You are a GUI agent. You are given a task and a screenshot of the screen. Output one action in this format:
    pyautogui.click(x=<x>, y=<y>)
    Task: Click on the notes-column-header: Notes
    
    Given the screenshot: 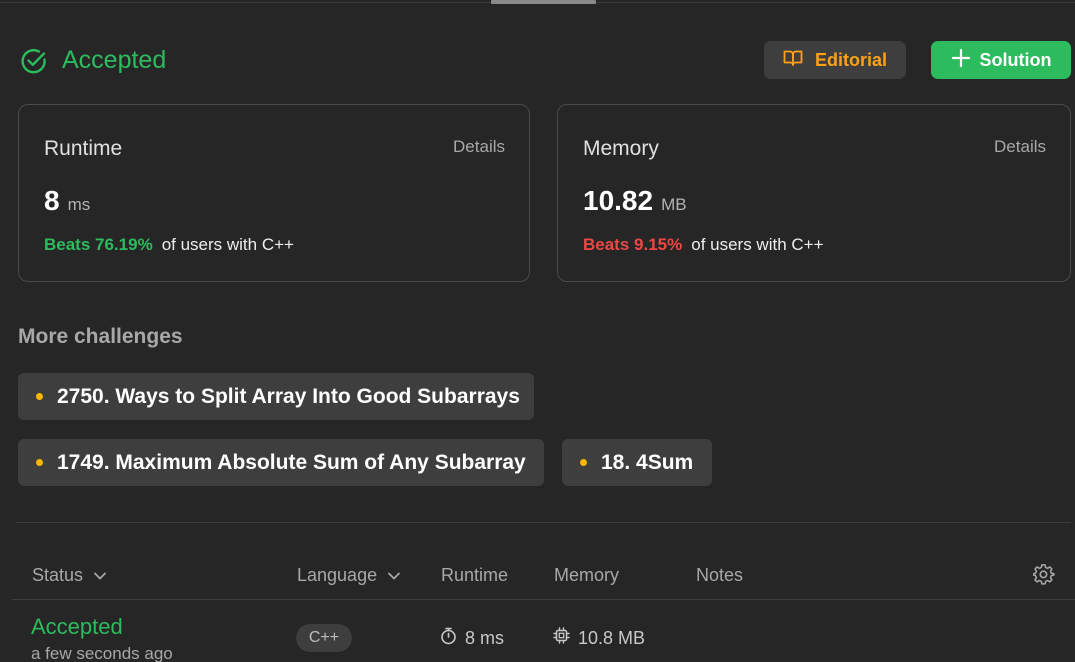 What is the action you would take?
    pyautogui.click(x=720, y=575)
    